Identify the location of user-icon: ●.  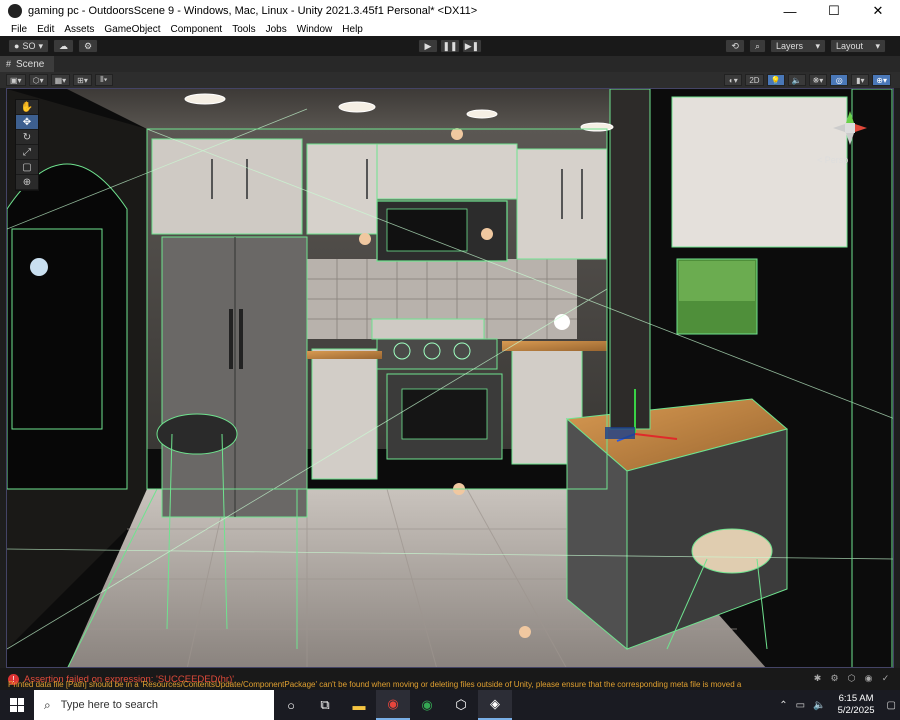
(17, 46).